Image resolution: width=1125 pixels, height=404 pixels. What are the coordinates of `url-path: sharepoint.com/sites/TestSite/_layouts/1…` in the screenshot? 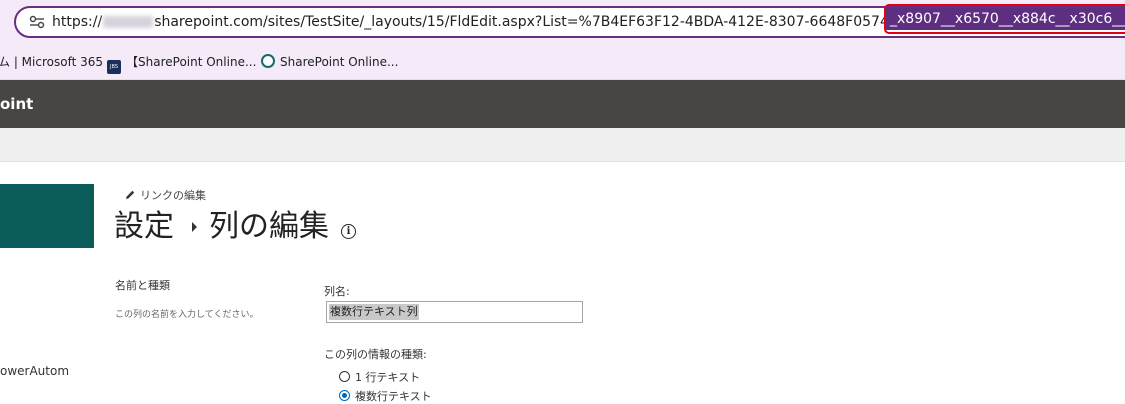 It's located at (578, 22).